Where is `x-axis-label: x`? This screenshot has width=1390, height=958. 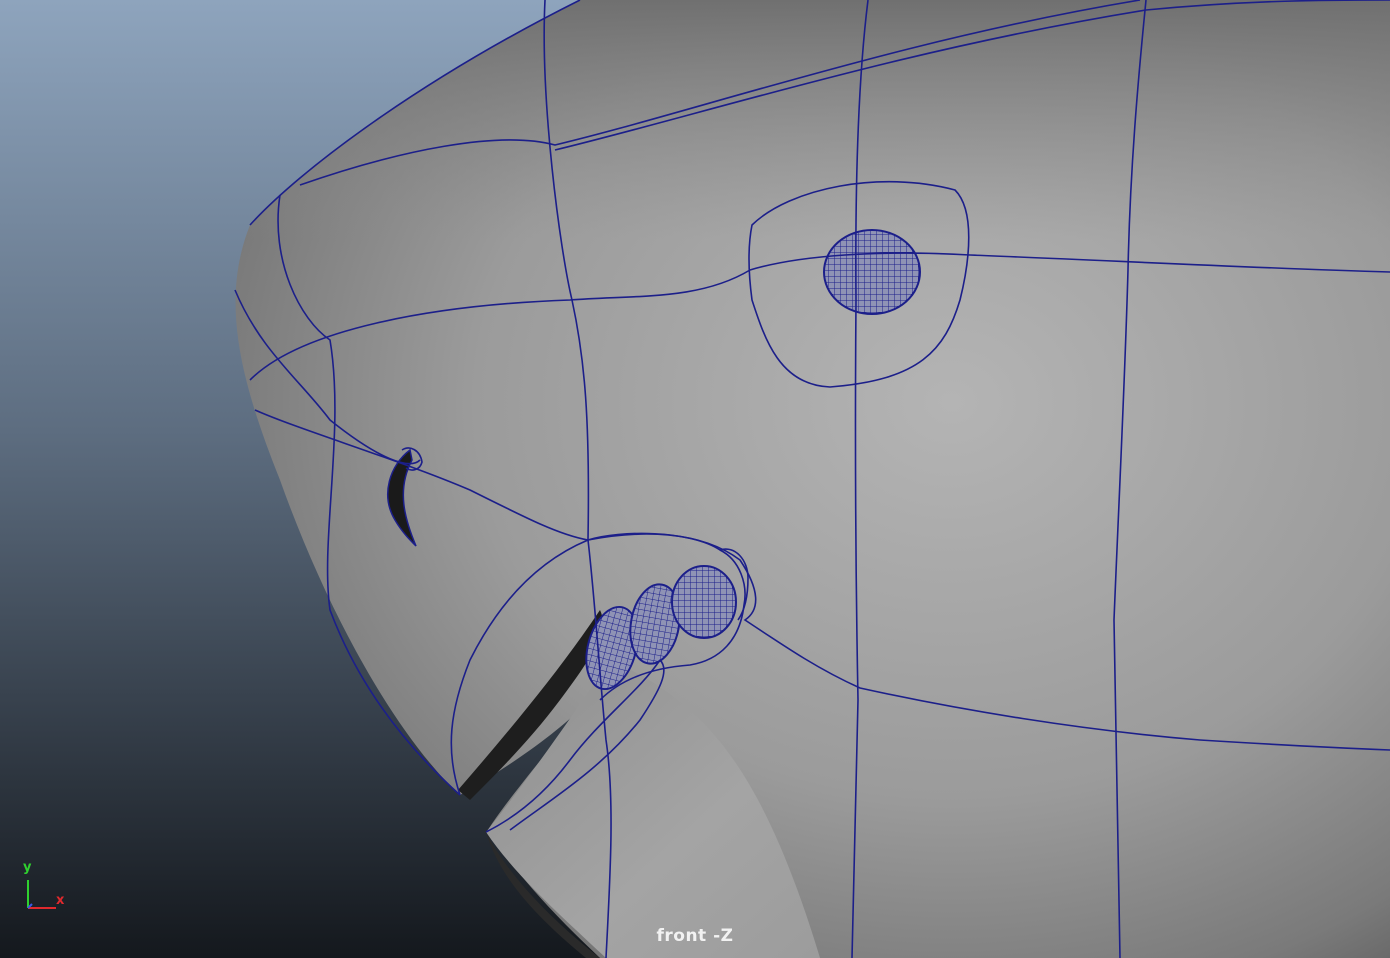
x-axis-label: x is located at coordinates (60, 900).